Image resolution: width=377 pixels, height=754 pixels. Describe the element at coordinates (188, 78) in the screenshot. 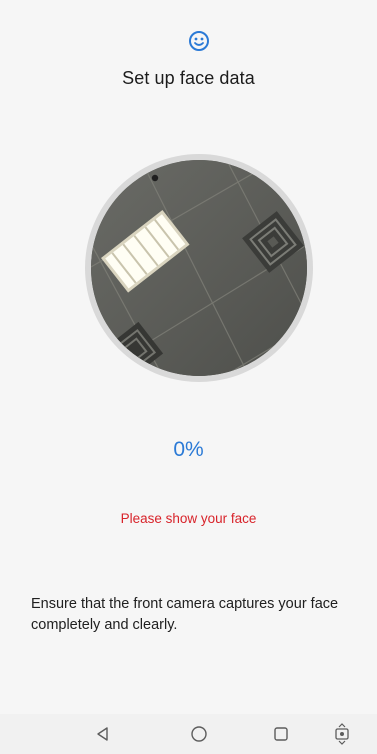

I see `page-title: Set up face data` at that location.